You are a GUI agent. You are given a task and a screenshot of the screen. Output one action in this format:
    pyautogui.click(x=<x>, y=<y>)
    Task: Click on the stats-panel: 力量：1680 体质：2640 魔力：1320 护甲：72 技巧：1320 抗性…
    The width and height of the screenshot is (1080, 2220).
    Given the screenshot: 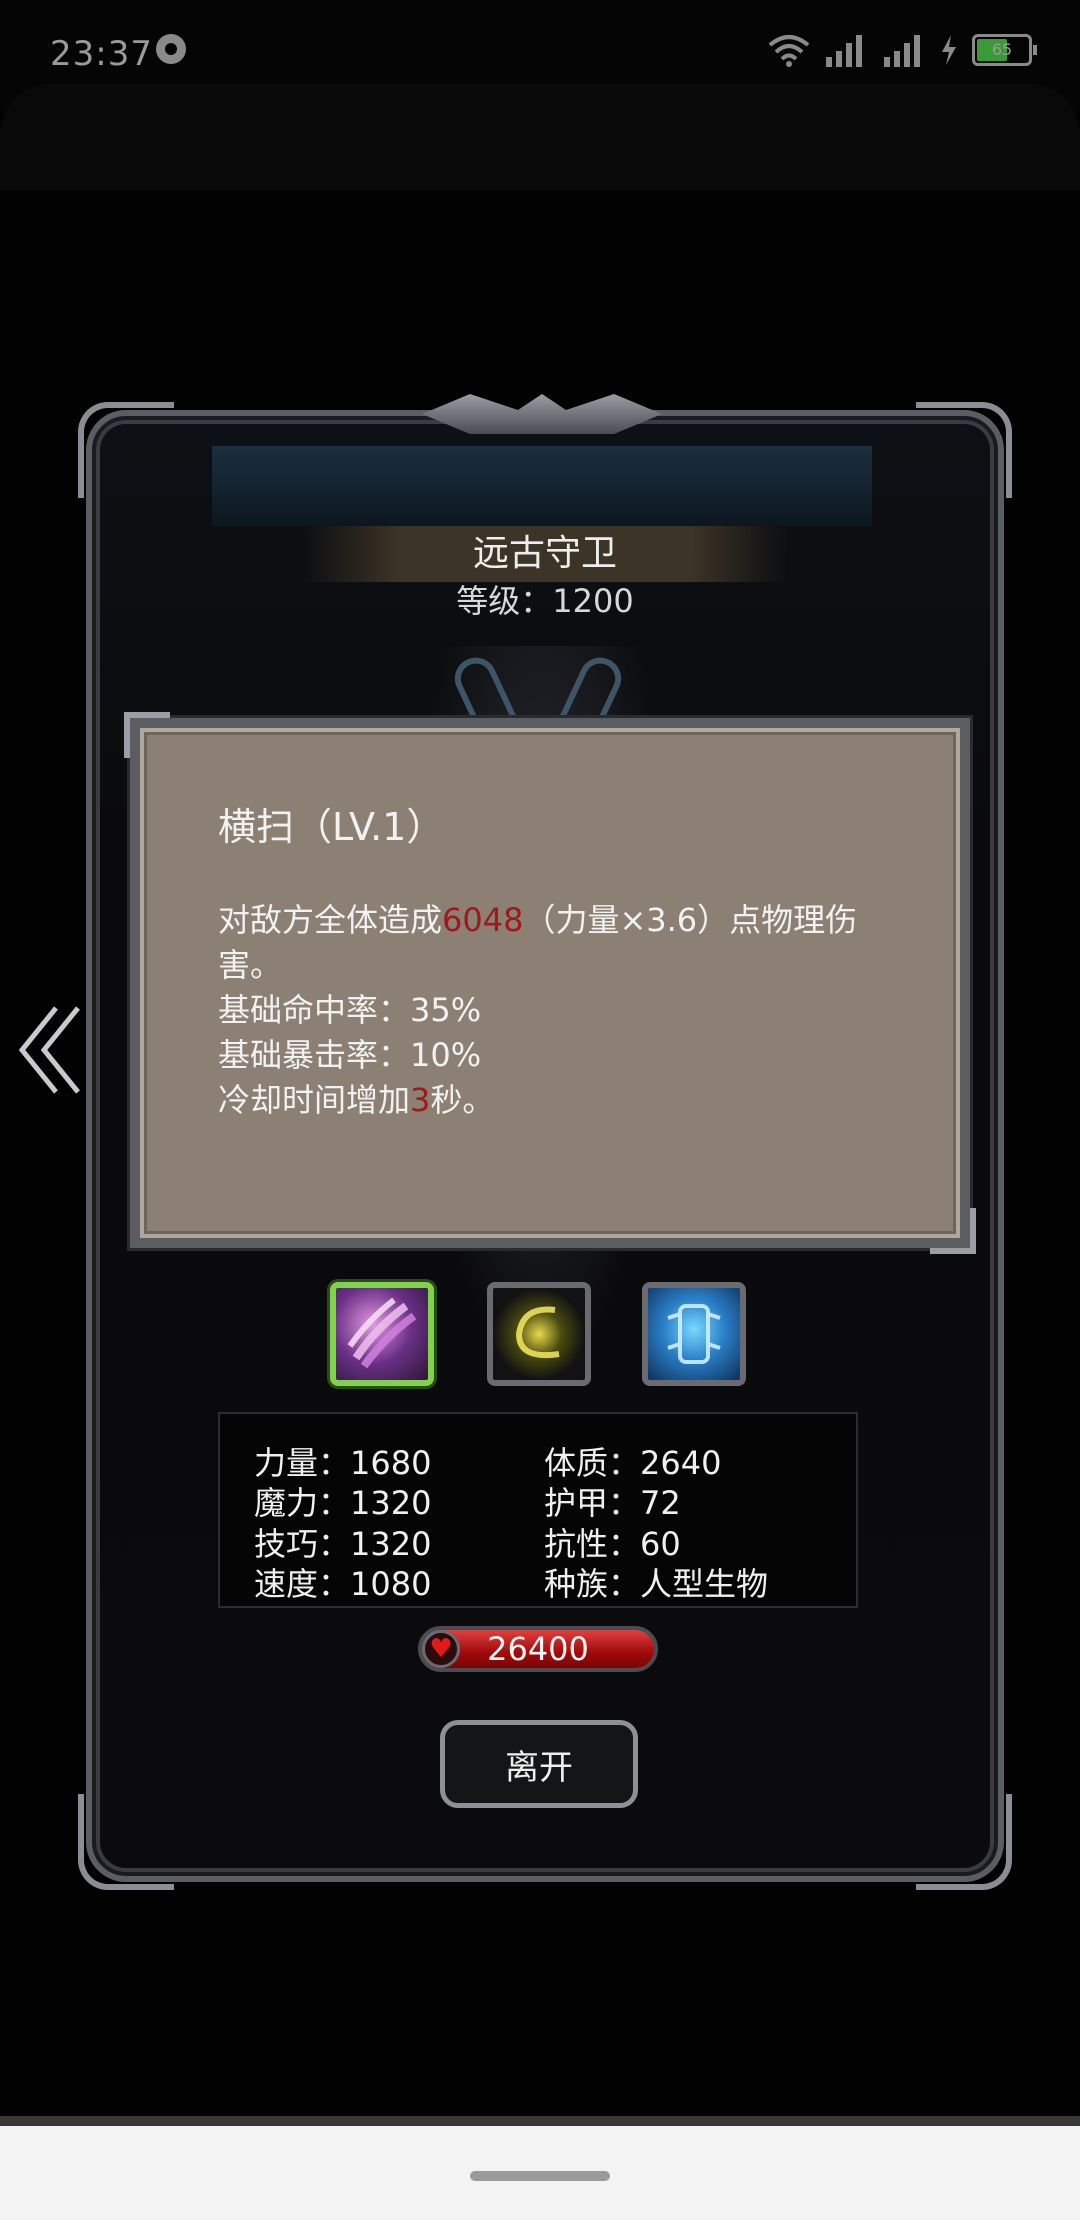 What is the action you would take?
    pyautogui.click(x=538, y=1510)
    